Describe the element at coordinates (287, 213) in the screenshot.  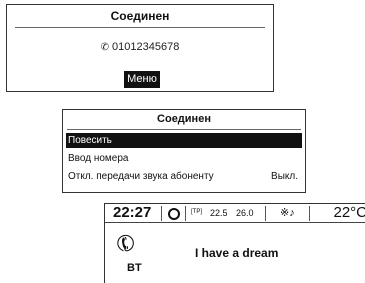
I see `bluetooth-music-icon: ※♪` at that location.